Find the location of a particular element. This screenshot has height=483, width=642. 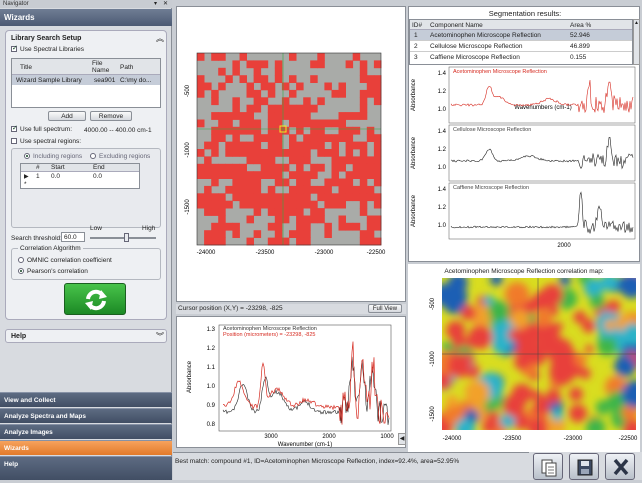

scroll-left-icon: ◀ is located at coordinates (402, 439).